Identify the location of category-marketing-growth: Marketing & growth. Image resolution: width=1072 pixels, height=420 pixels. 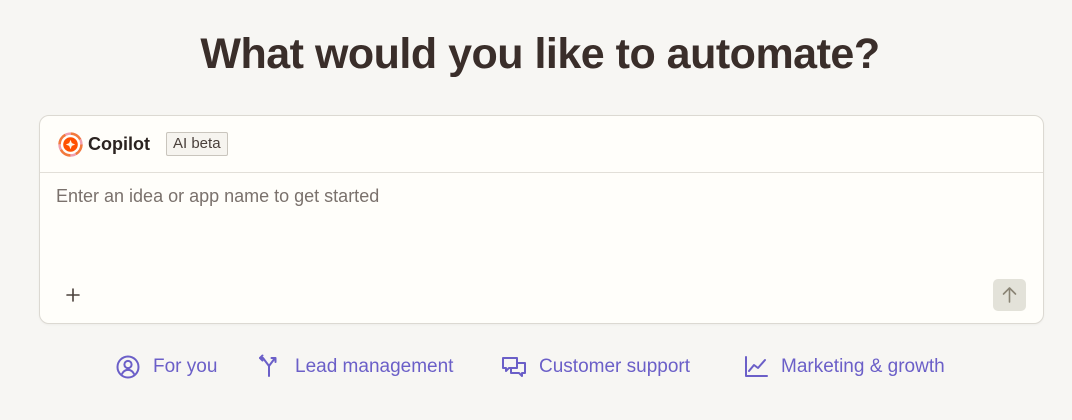
(844, 367).